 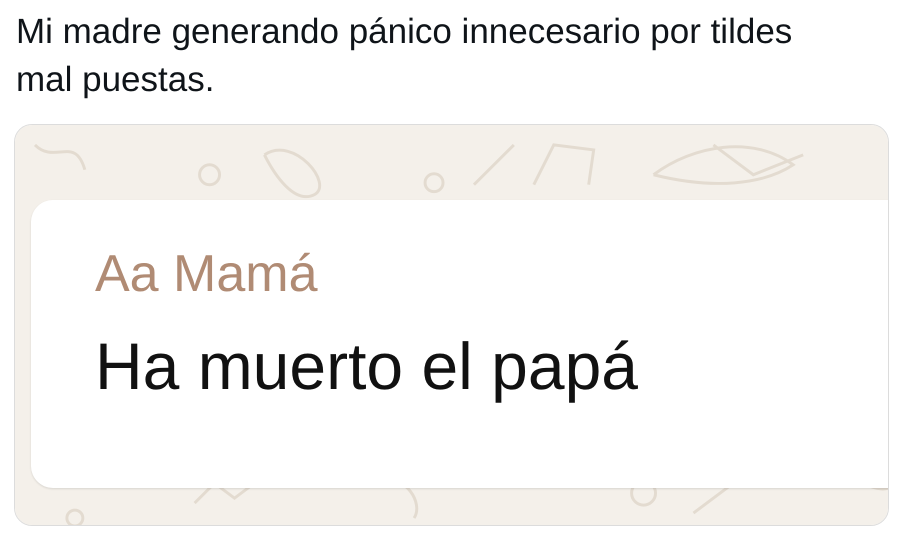 What do you see at coordinates (404, 56) in the screenshot?
I see `tweet-text: Mi madre generando pánico innecesario por tildes mal puestas.` at bounding box center [404, 56].